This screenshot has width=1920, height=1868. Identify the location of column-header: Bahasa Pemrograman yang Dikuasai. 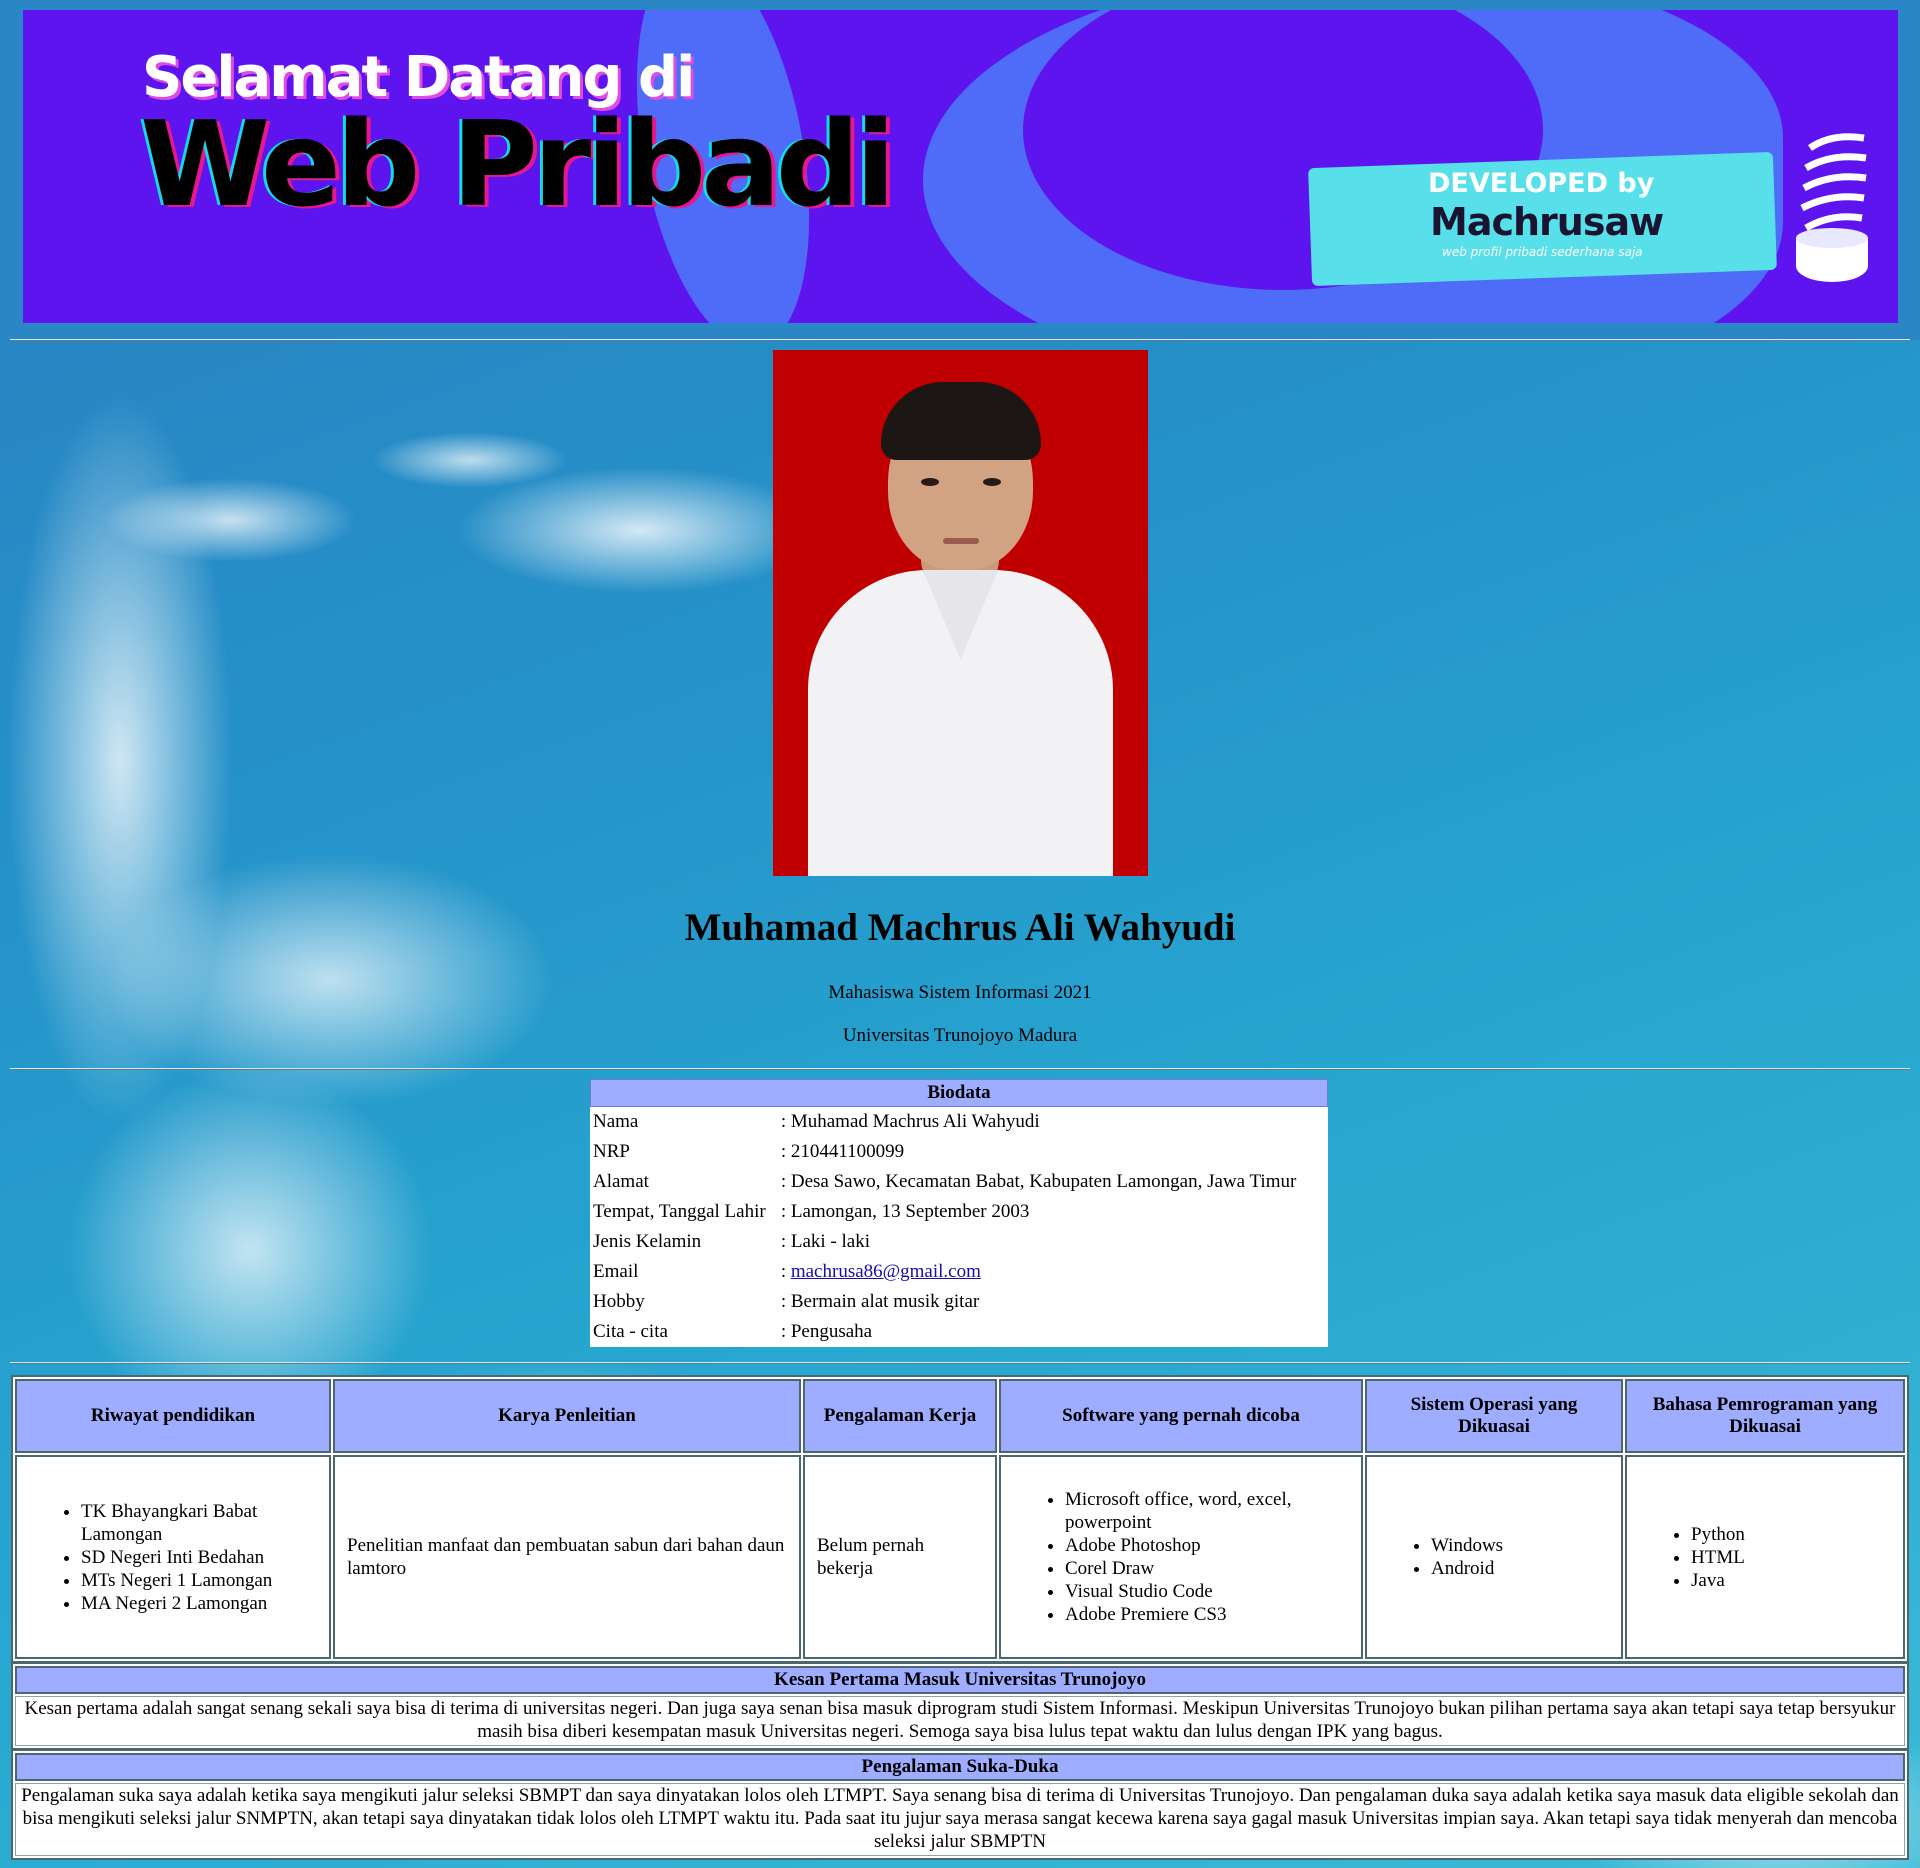
(1765, 1416).